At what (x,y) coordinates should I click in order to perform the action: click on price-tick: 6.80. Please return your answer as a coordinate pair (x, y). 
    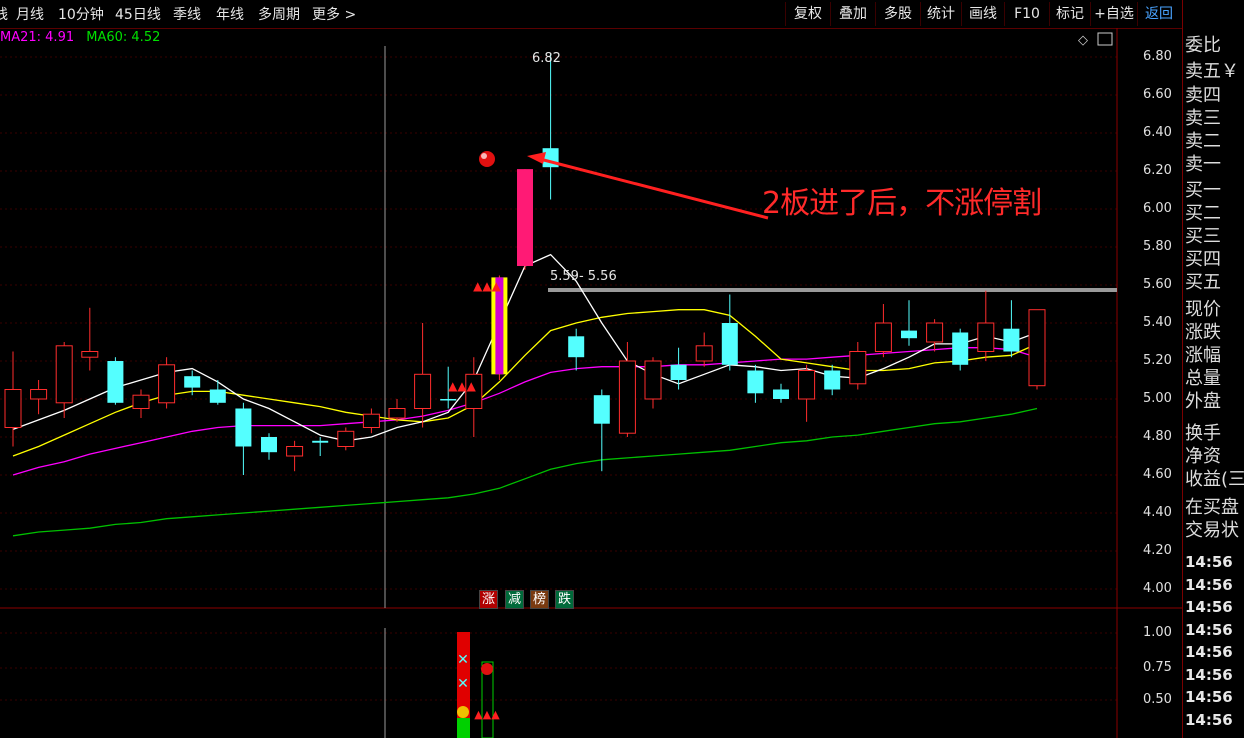
    Looking at the image, I should click on (1157, 56).